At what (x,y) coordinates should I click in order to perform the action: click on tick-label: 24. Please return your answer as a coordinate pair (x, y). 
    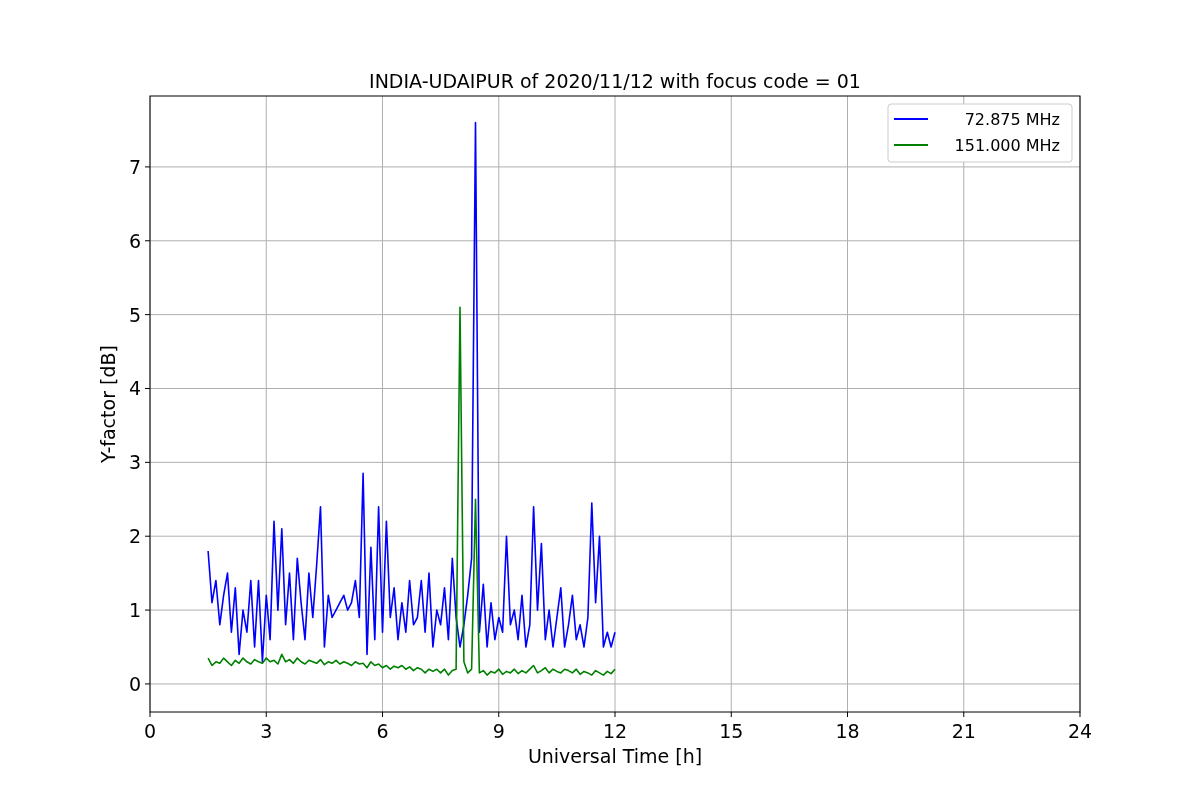
    Looking at the image, I should click on (1080, 731).